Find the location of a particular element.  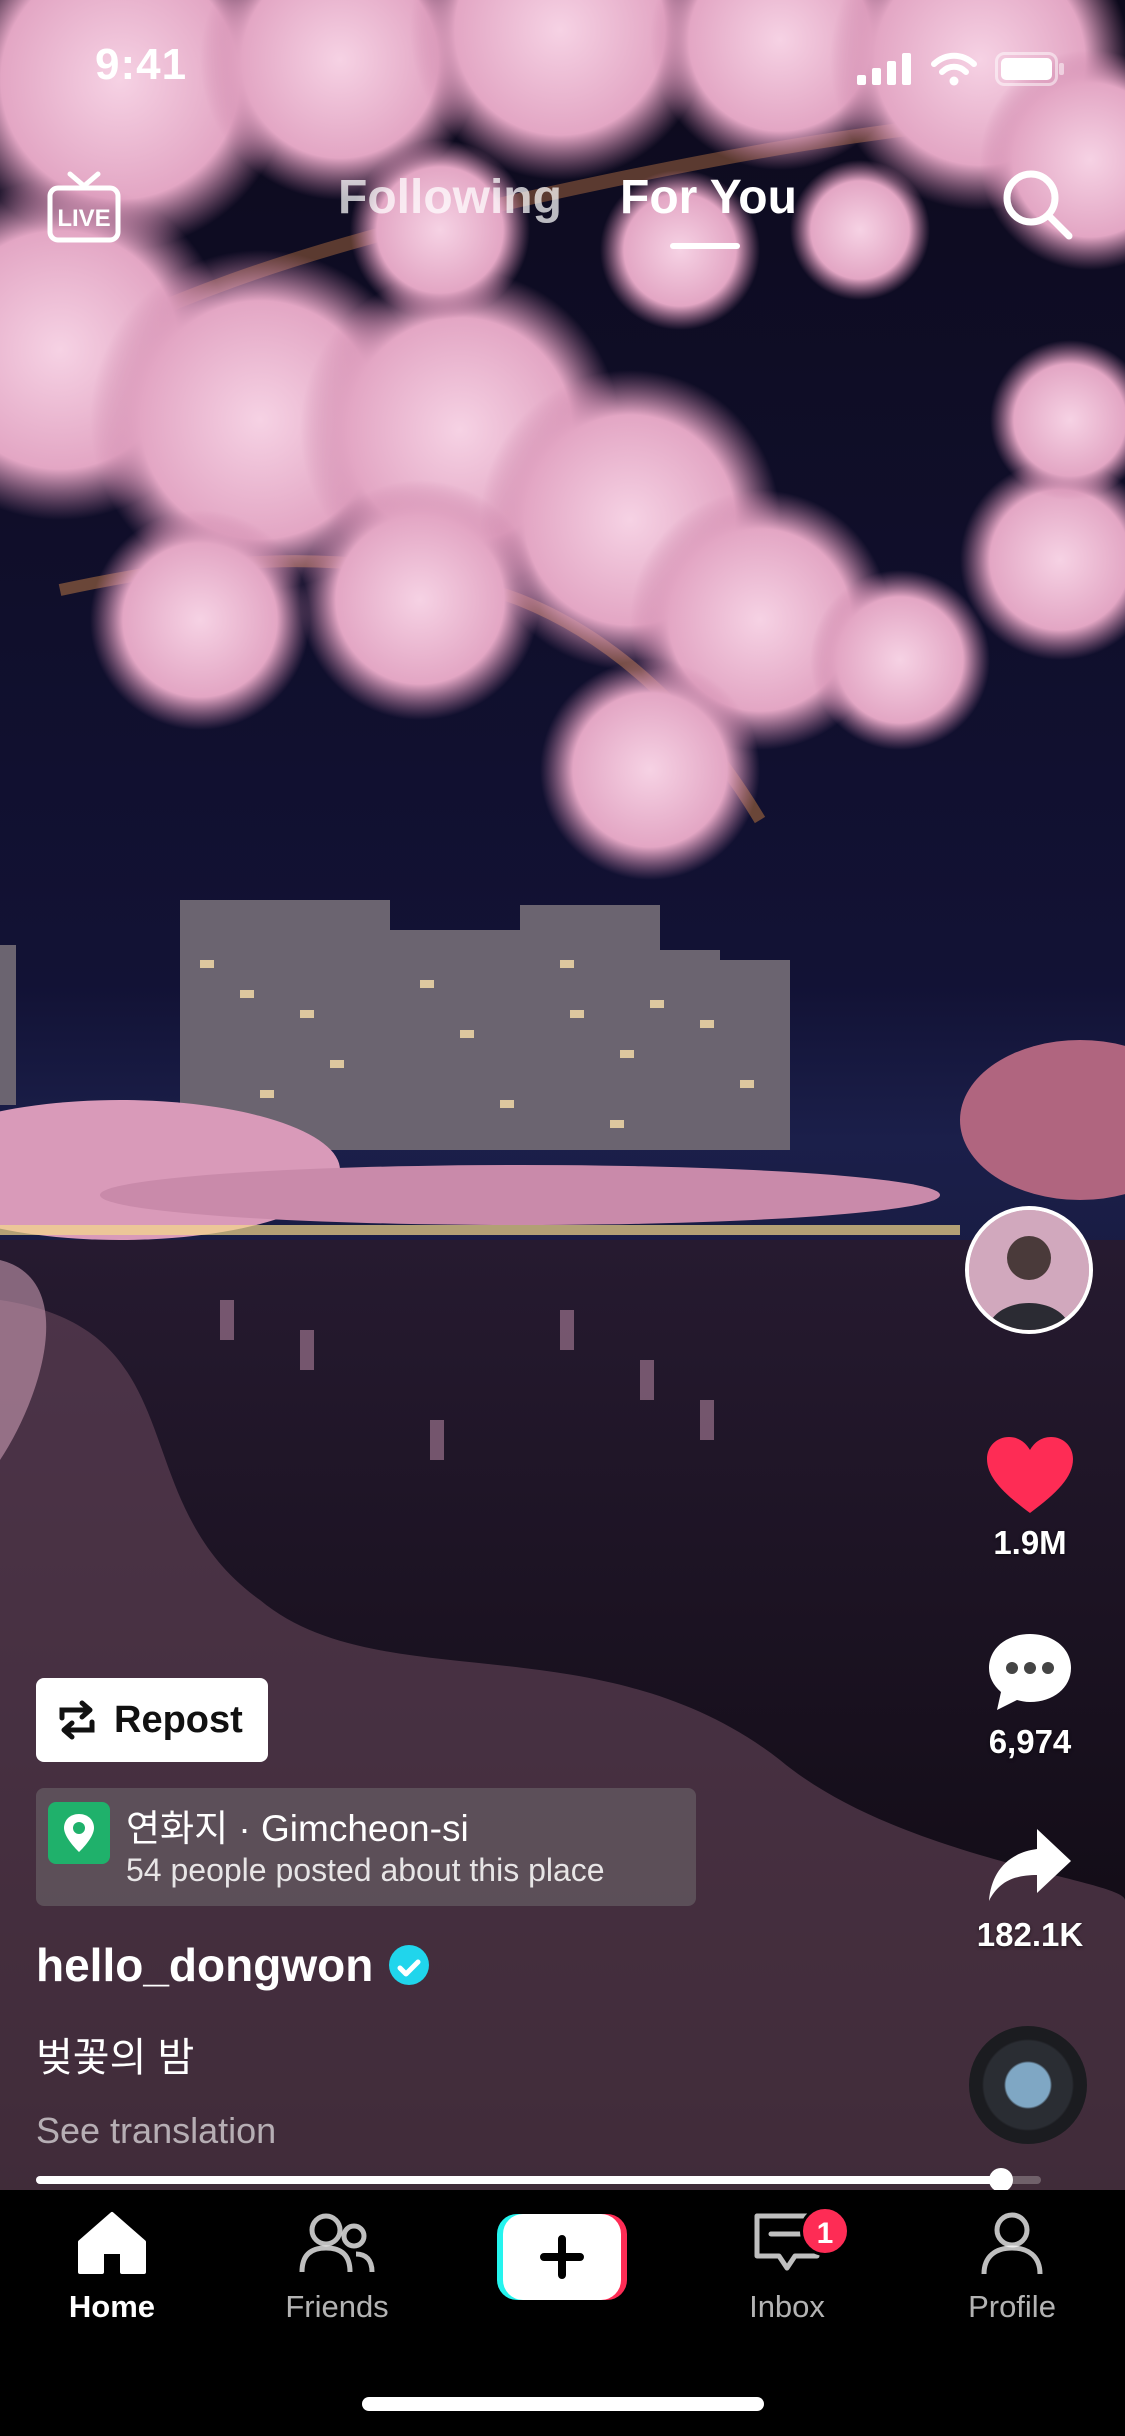

nav-friends-label: Friends is located at coordinates (337, 2306).